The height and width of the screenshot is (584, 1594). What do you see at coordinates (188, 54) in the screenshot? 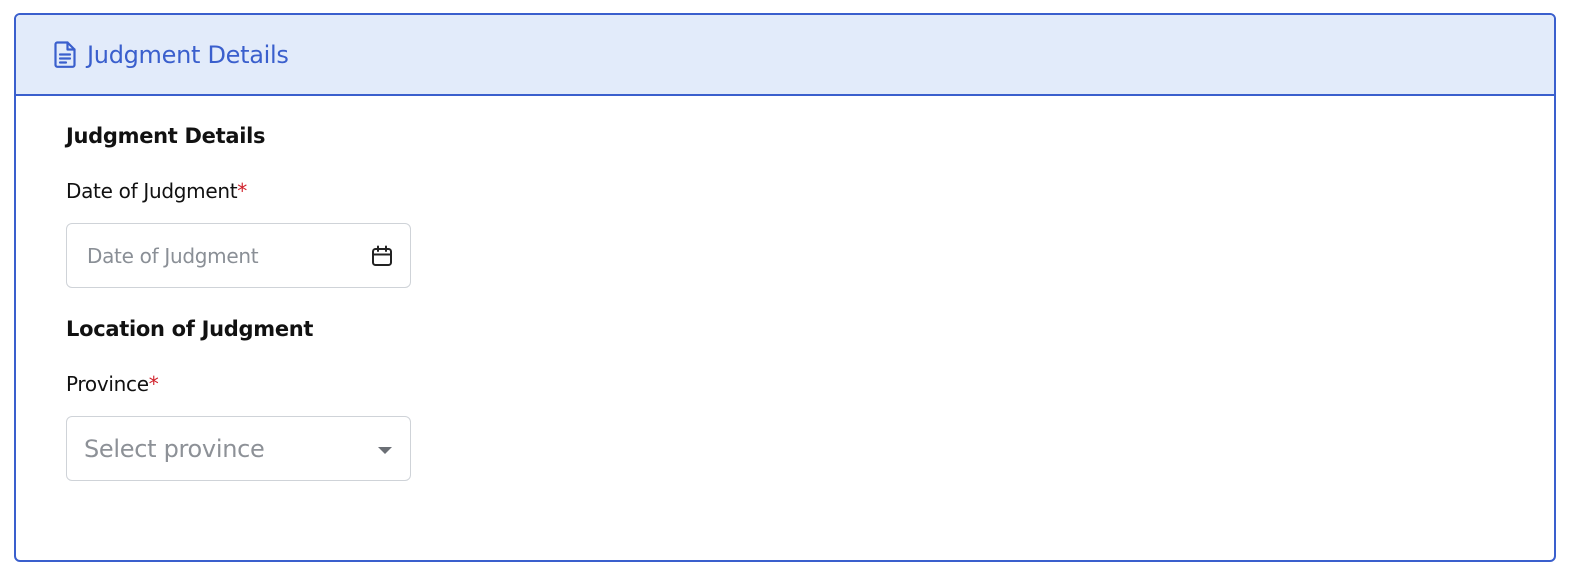
I see `card-header-title: Judgment Details` at bounding box center [188, 54].